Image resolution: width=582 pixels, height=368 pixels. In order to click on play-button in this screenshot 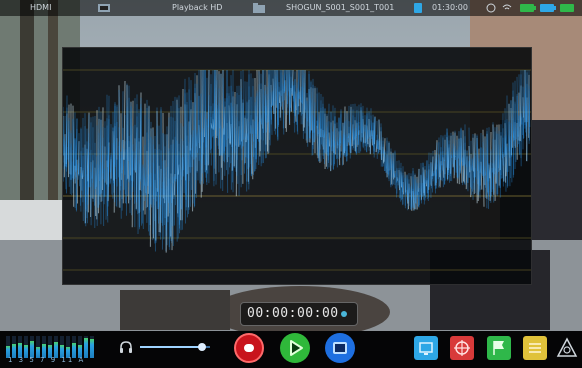, I will do `click(295, 348)`.